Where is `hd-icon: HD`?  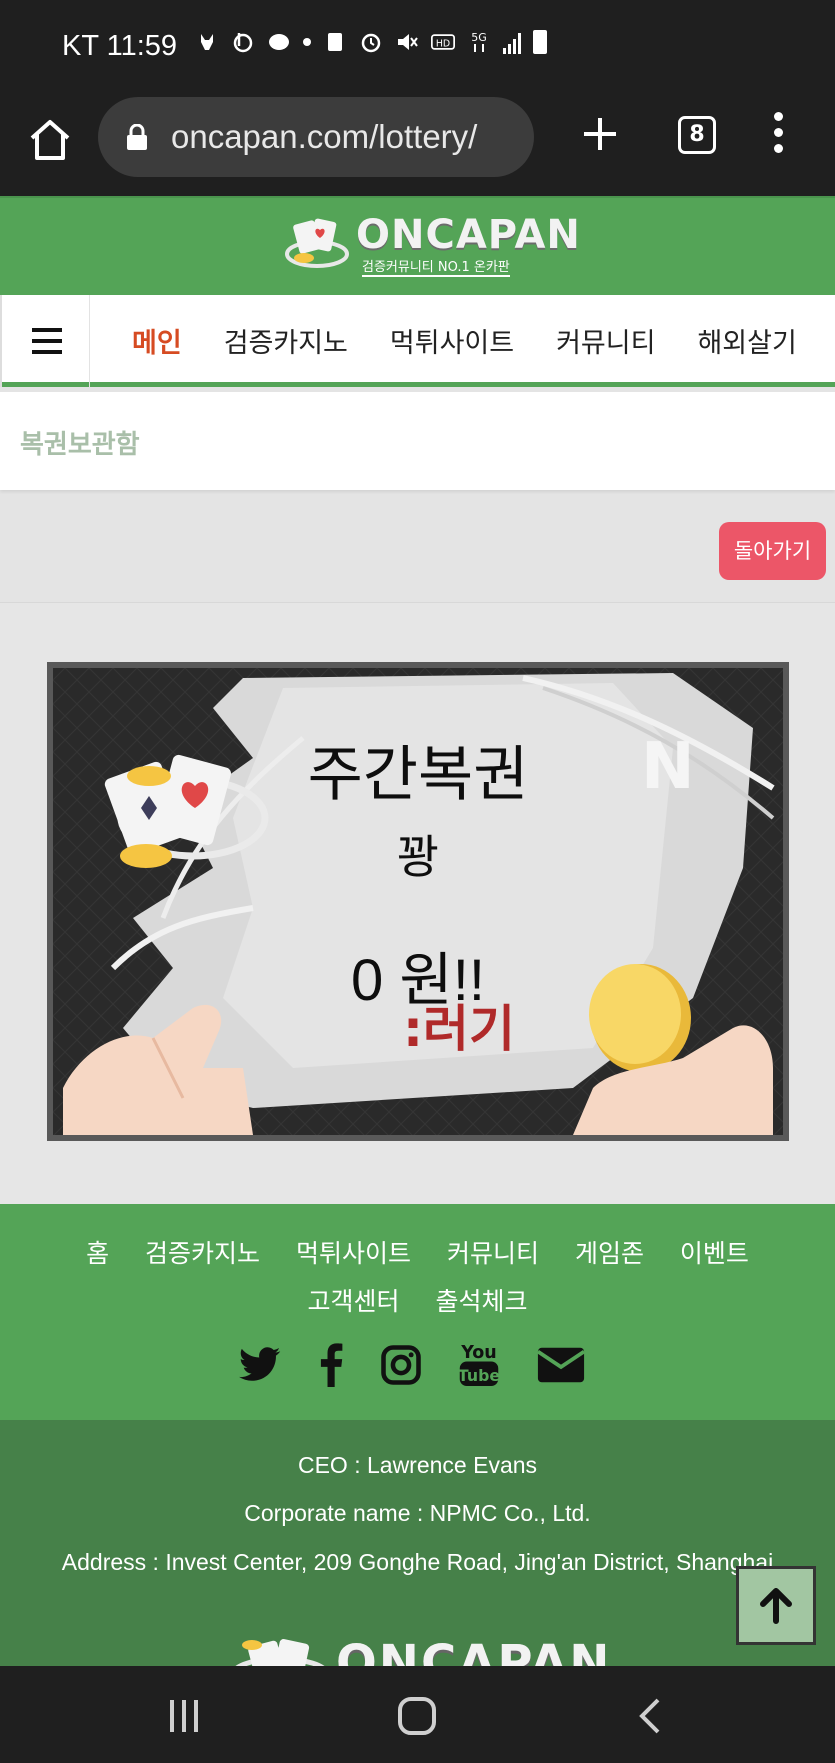
hd-icon: HD is located at coordinates (443, 42).